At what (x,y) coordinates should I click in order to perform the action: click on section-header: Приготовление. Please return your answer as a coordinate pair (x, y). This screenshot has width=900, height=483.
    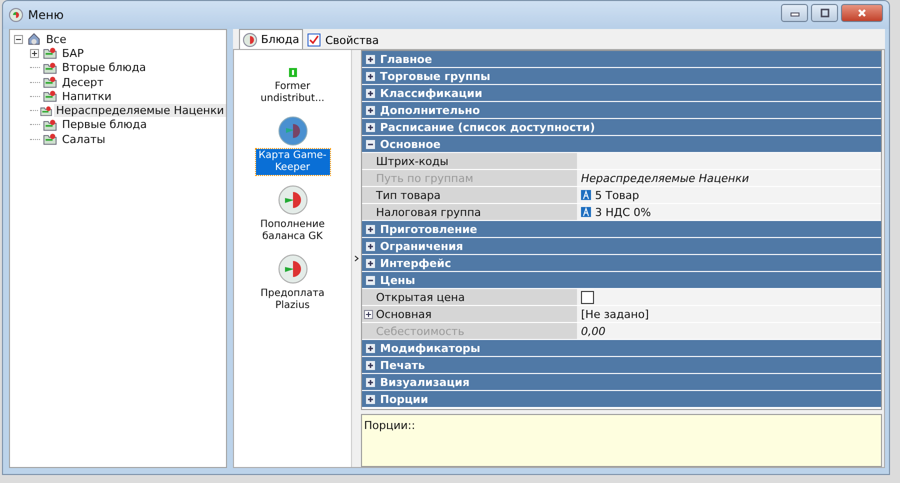
    Looking at the image, I should click on (621, 229).